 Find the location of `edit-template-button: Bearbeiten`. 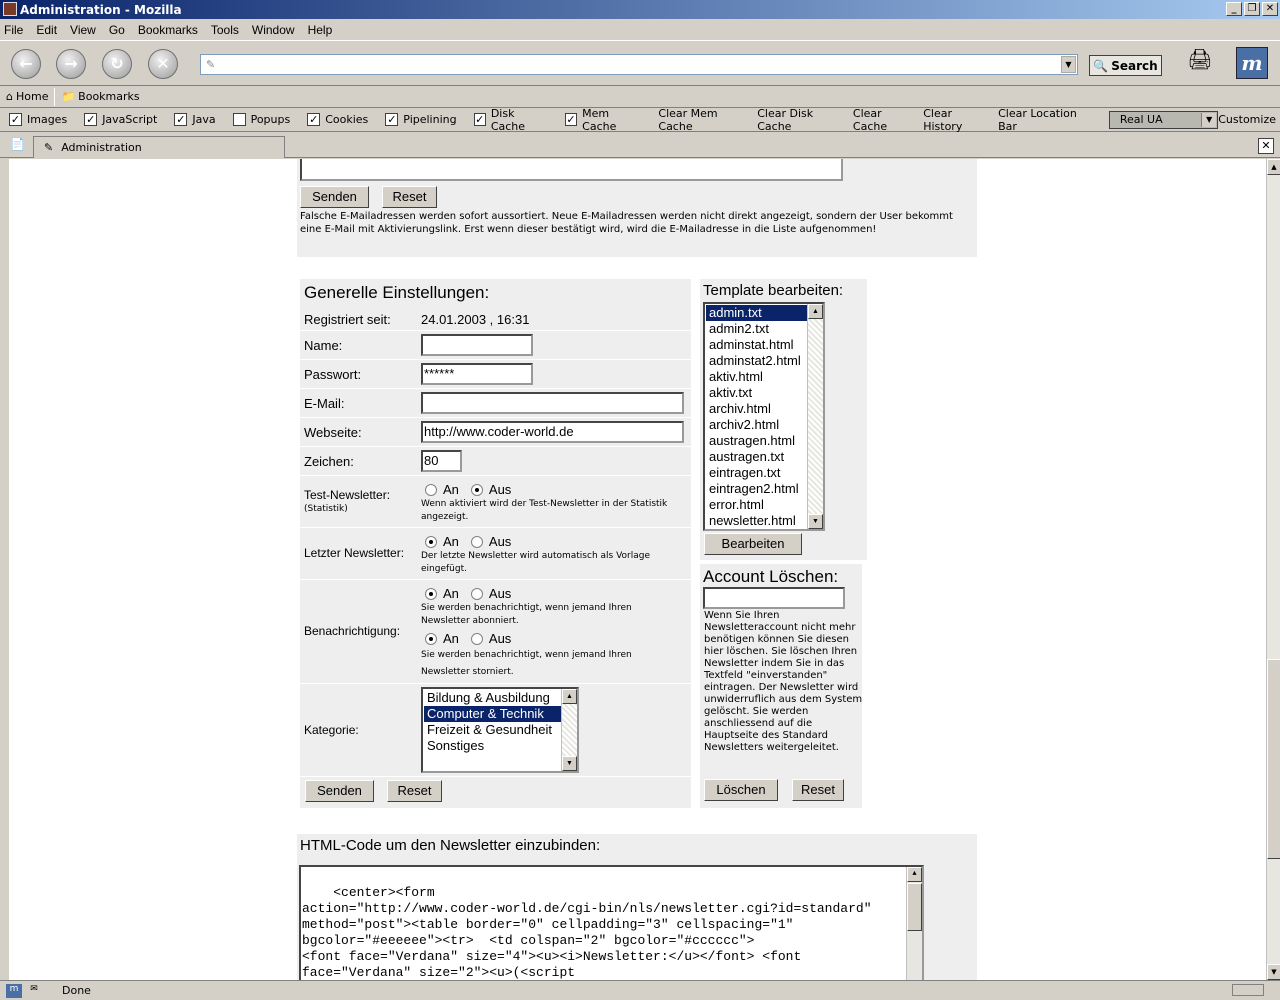

edit-template-button: Bearbeiten is located at coordinates (753, 544).